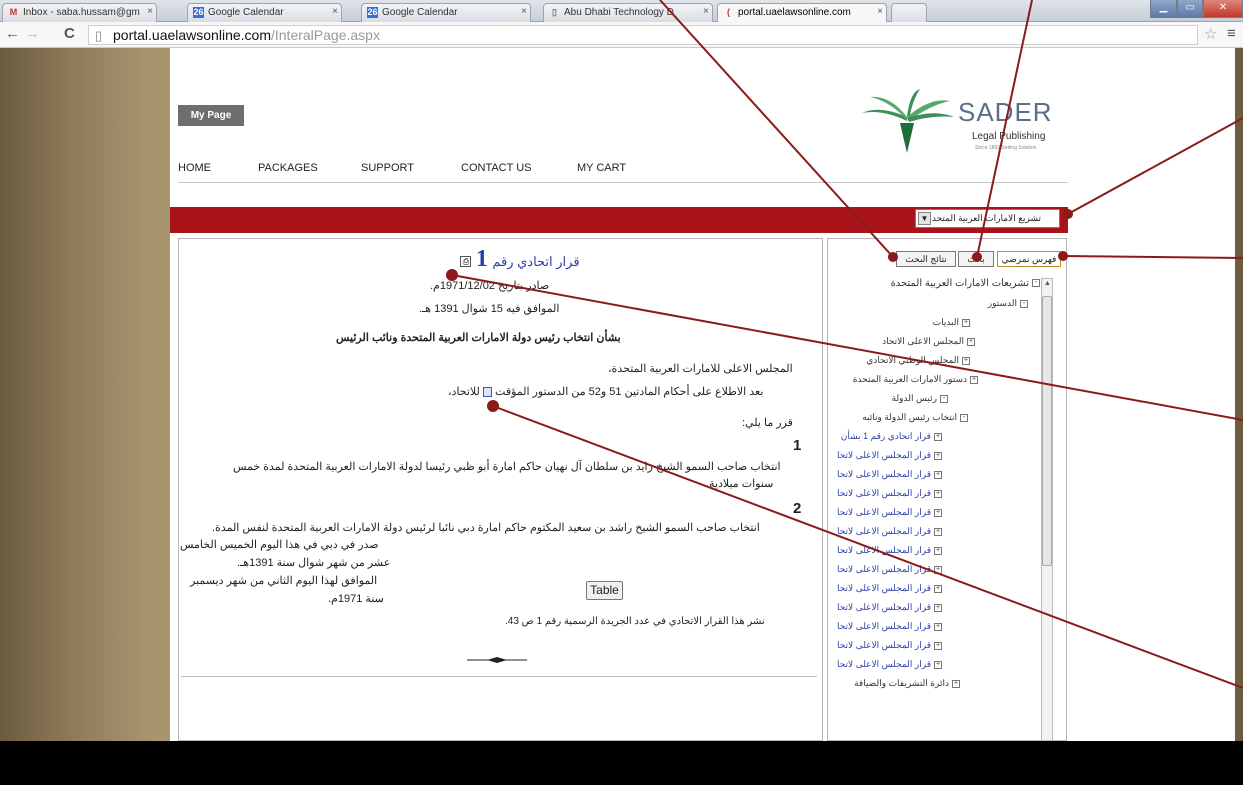  Describe the element at coordinates (1223, 9) in the screenshot. I see `close-window-icon: ✕` at that location.